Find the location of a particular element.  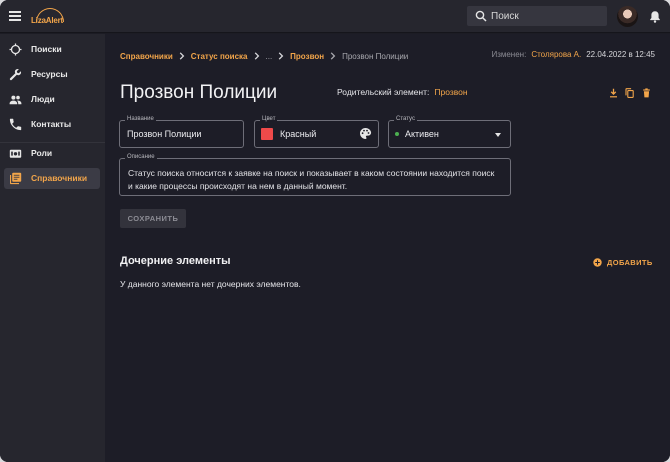

page-actions is located at coordinates (630, 93).